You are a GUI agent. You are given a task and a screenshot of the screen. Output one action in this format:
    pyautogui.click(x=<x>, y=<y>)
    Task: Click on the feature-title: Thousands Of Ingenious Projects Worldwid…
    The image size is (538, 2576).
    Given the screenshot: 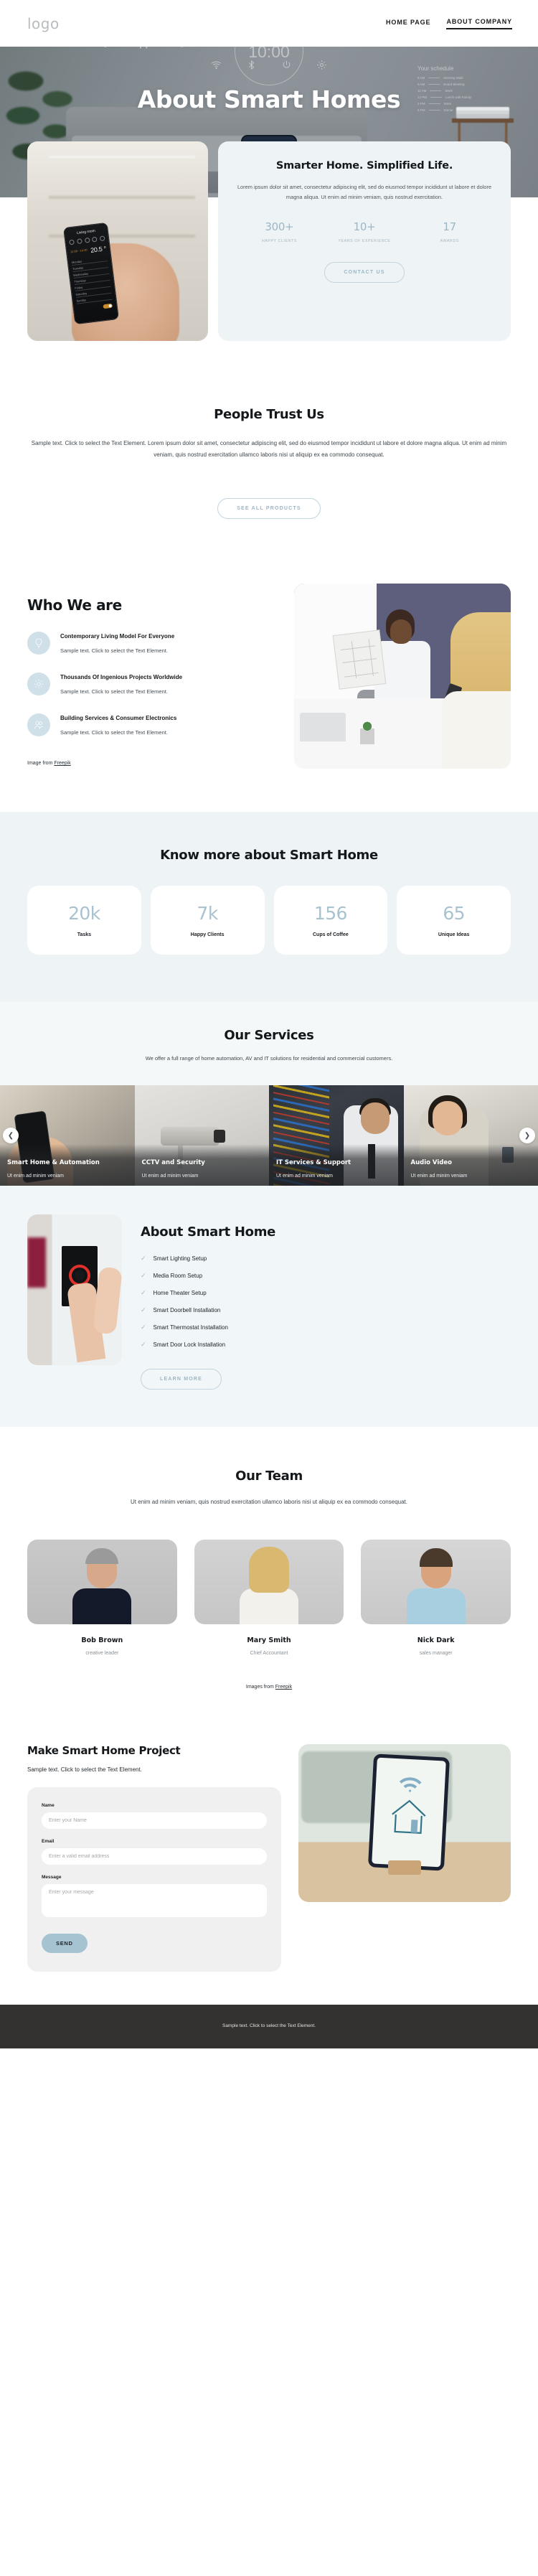 What is the action you would take?
    pyautogui.click(x=121, y=677)
    